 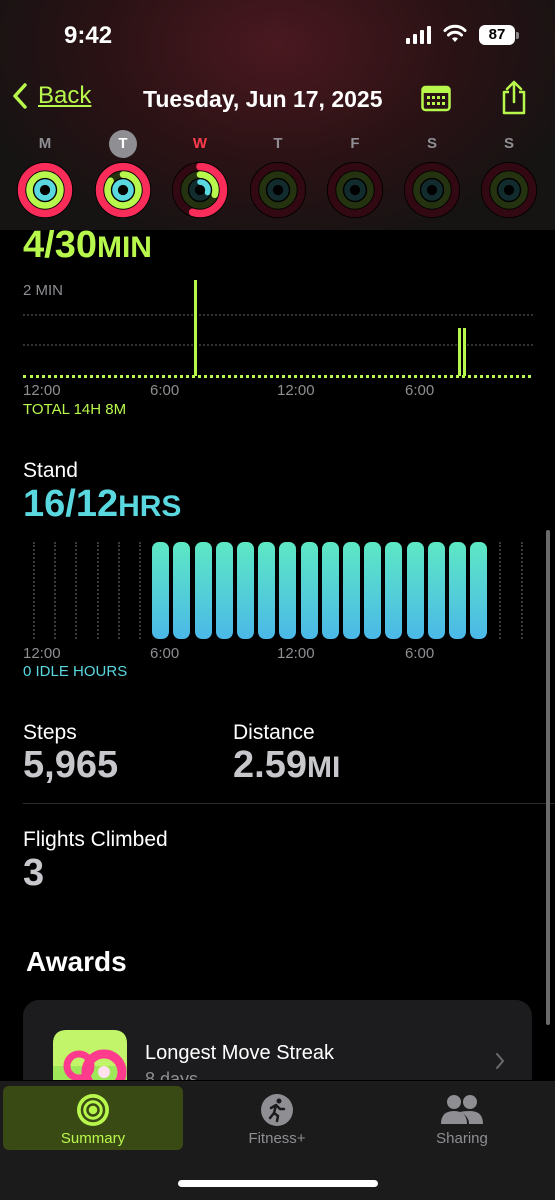 I want to click on steps-value: 5,965, so click(x=71, y=765).